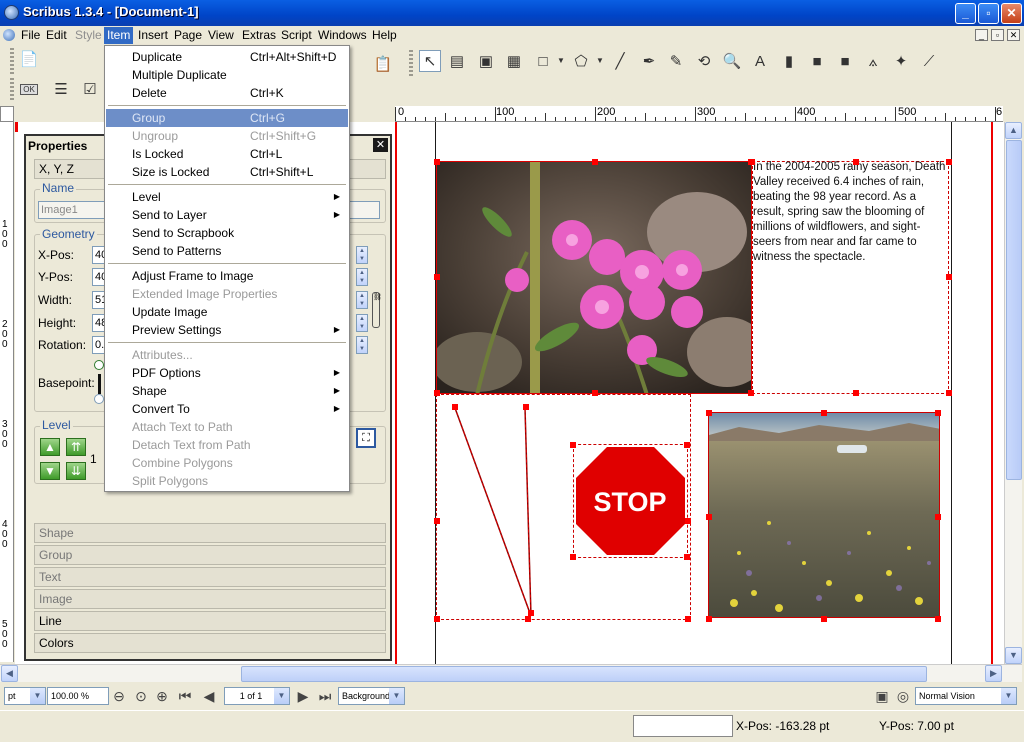  Describe the element at coordinates (210, 533) in the screenshot. I see `tab-shape: Shape` at that location.